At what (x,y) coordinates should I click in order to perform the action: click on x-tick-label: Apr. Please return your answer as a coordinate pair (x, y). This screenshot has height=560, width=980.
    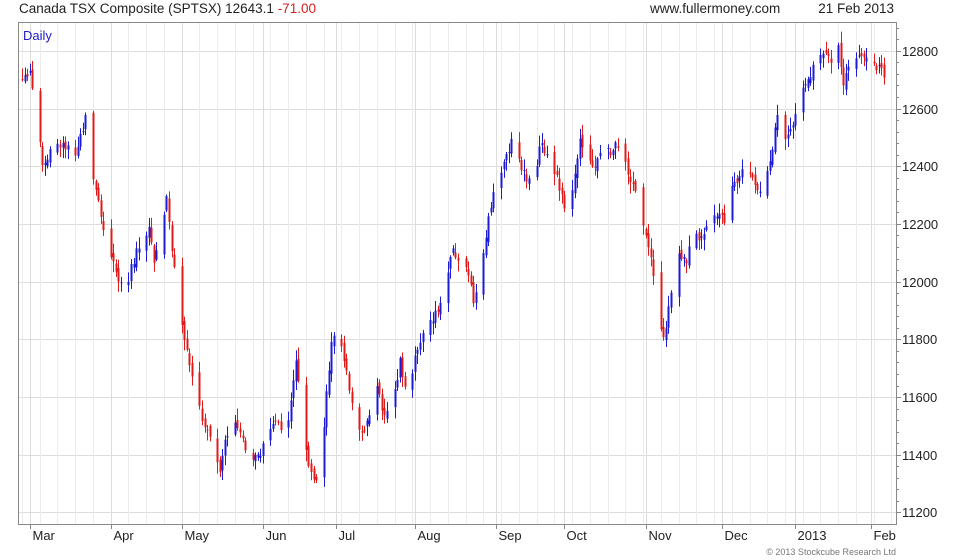
    Looking at the image, I should click on (124, 535).